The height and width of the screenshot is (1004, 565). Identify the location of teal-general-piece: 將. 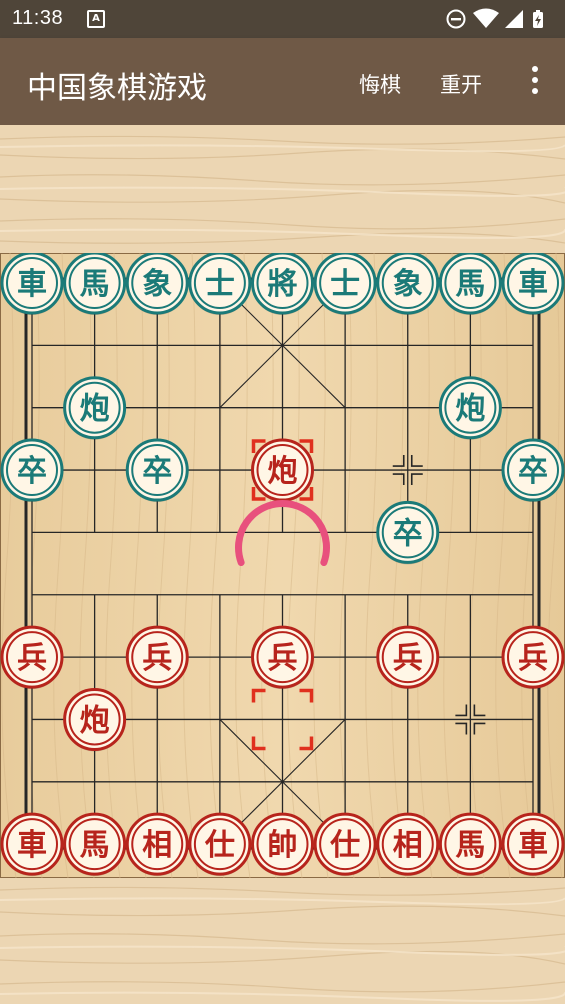
(282, 284).